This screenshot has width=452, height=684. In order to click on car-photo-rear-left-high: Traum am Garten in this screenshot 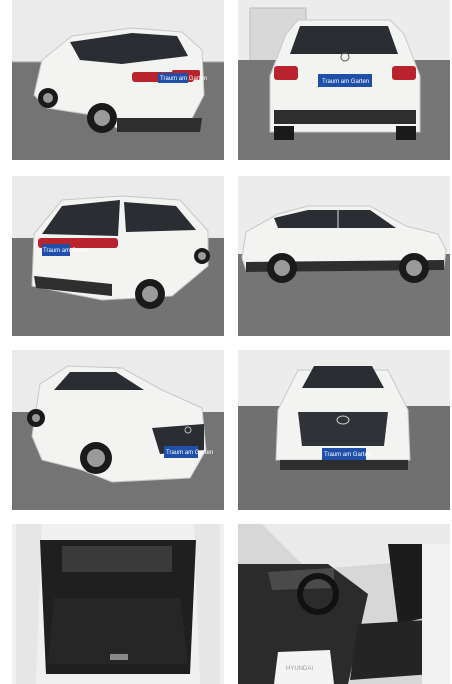, I will do `click(118, 256)`.